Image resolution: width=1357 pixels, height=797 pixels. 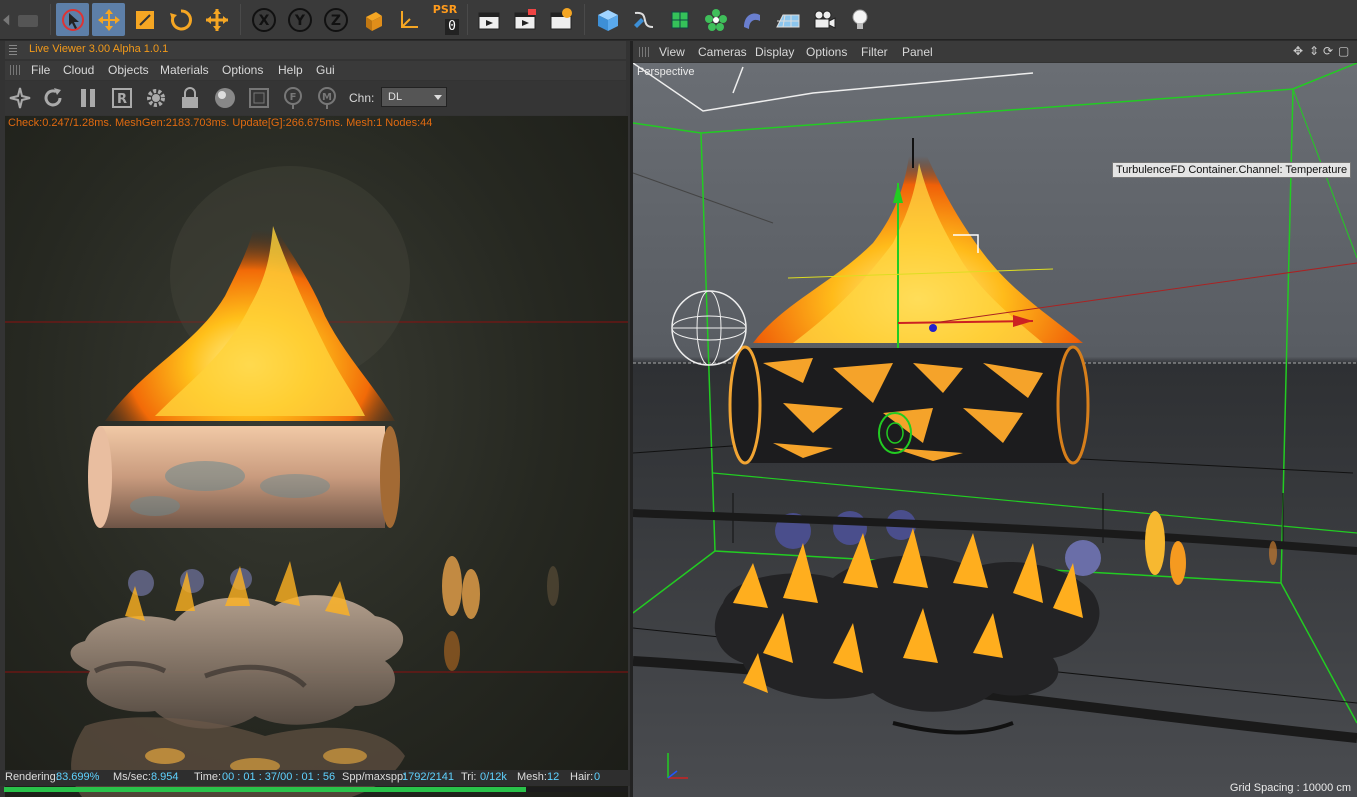 What do you see at coordinates (859, 19) in the screenshot?
I see `light-button` at bounding box center [859, 19].